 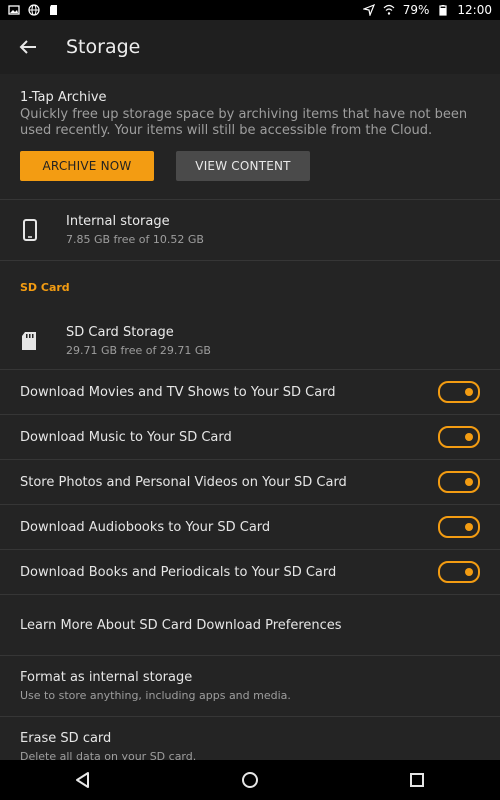 I want to click on sd-card-header-label: SD Card, so click(x=45, y=287).